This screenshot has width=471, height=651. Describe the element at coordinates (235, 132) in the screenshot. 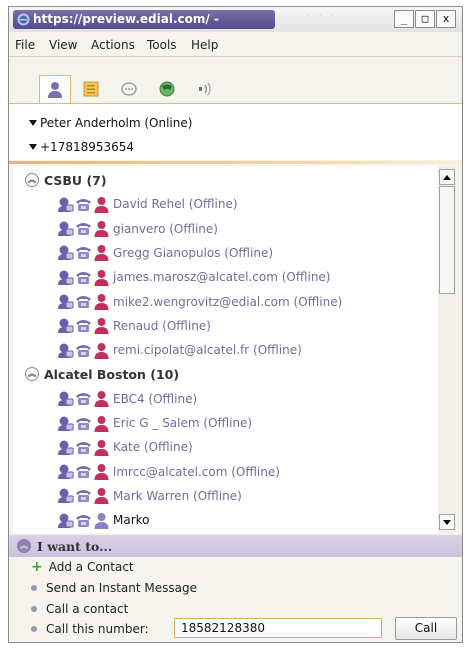

I see `status-panel: Peter Anderholm (Online) +17818953654` at that location.